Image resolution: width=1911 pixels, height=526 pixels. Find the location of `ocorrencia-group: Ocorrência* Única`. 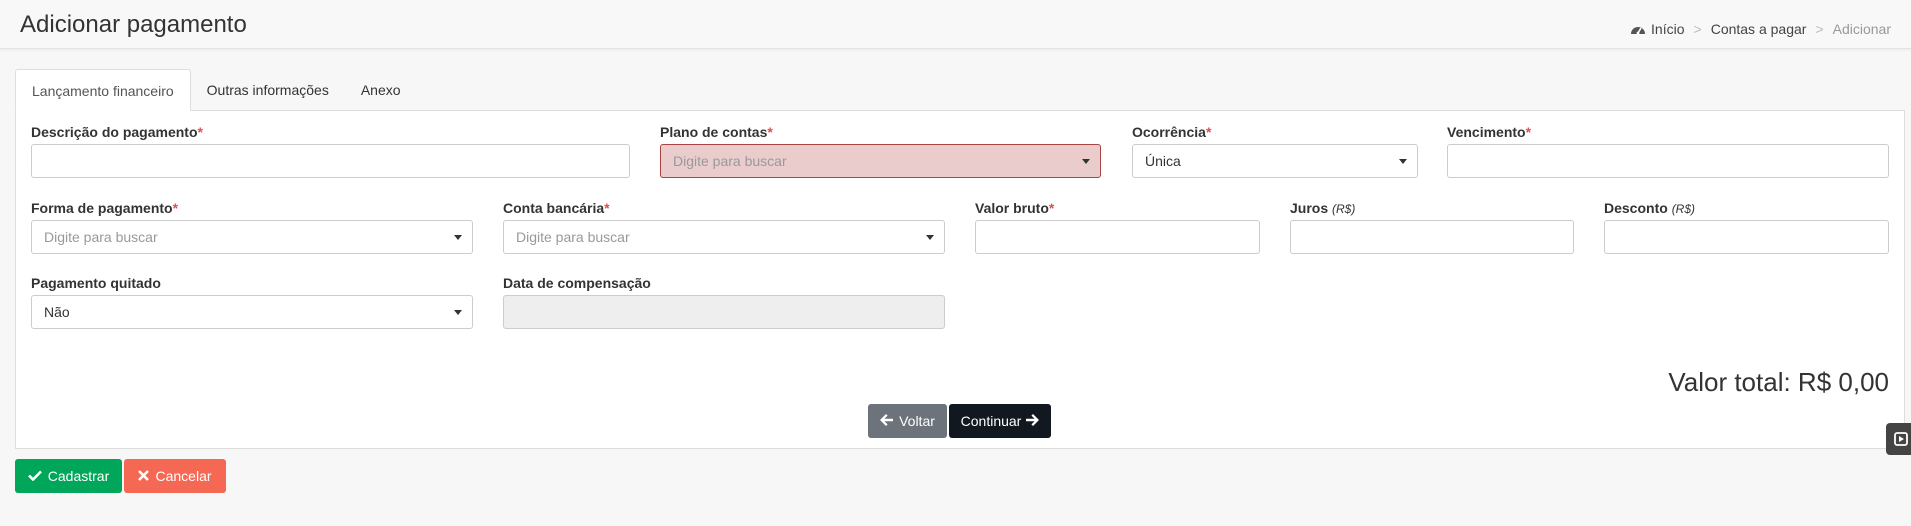

ocorrencia-group: Ocorrência* Única is located at coordinates (1275, 150).